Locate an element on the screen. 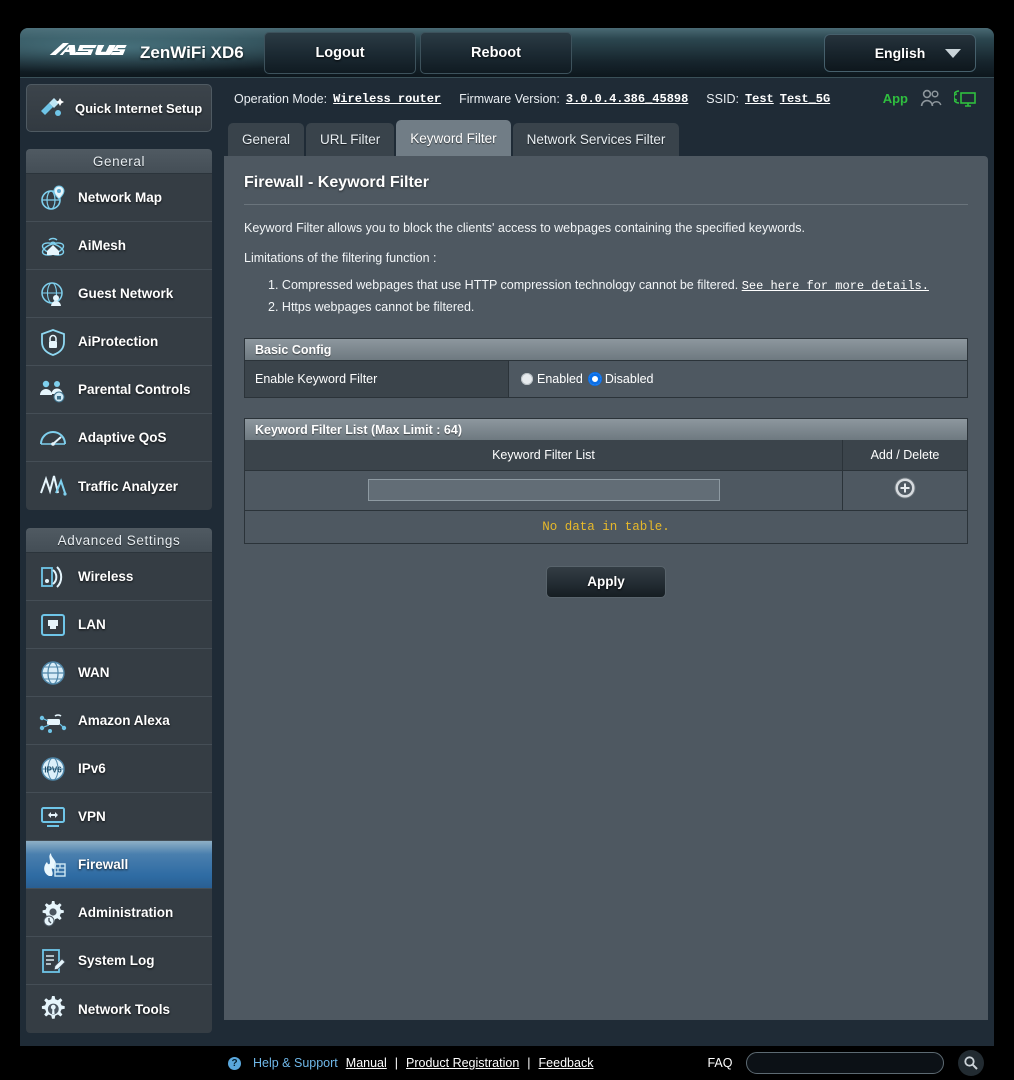 This screenshot has width=1014, height=1080. radio-enabled-label: Enabled is located at coordinates (560, 379).